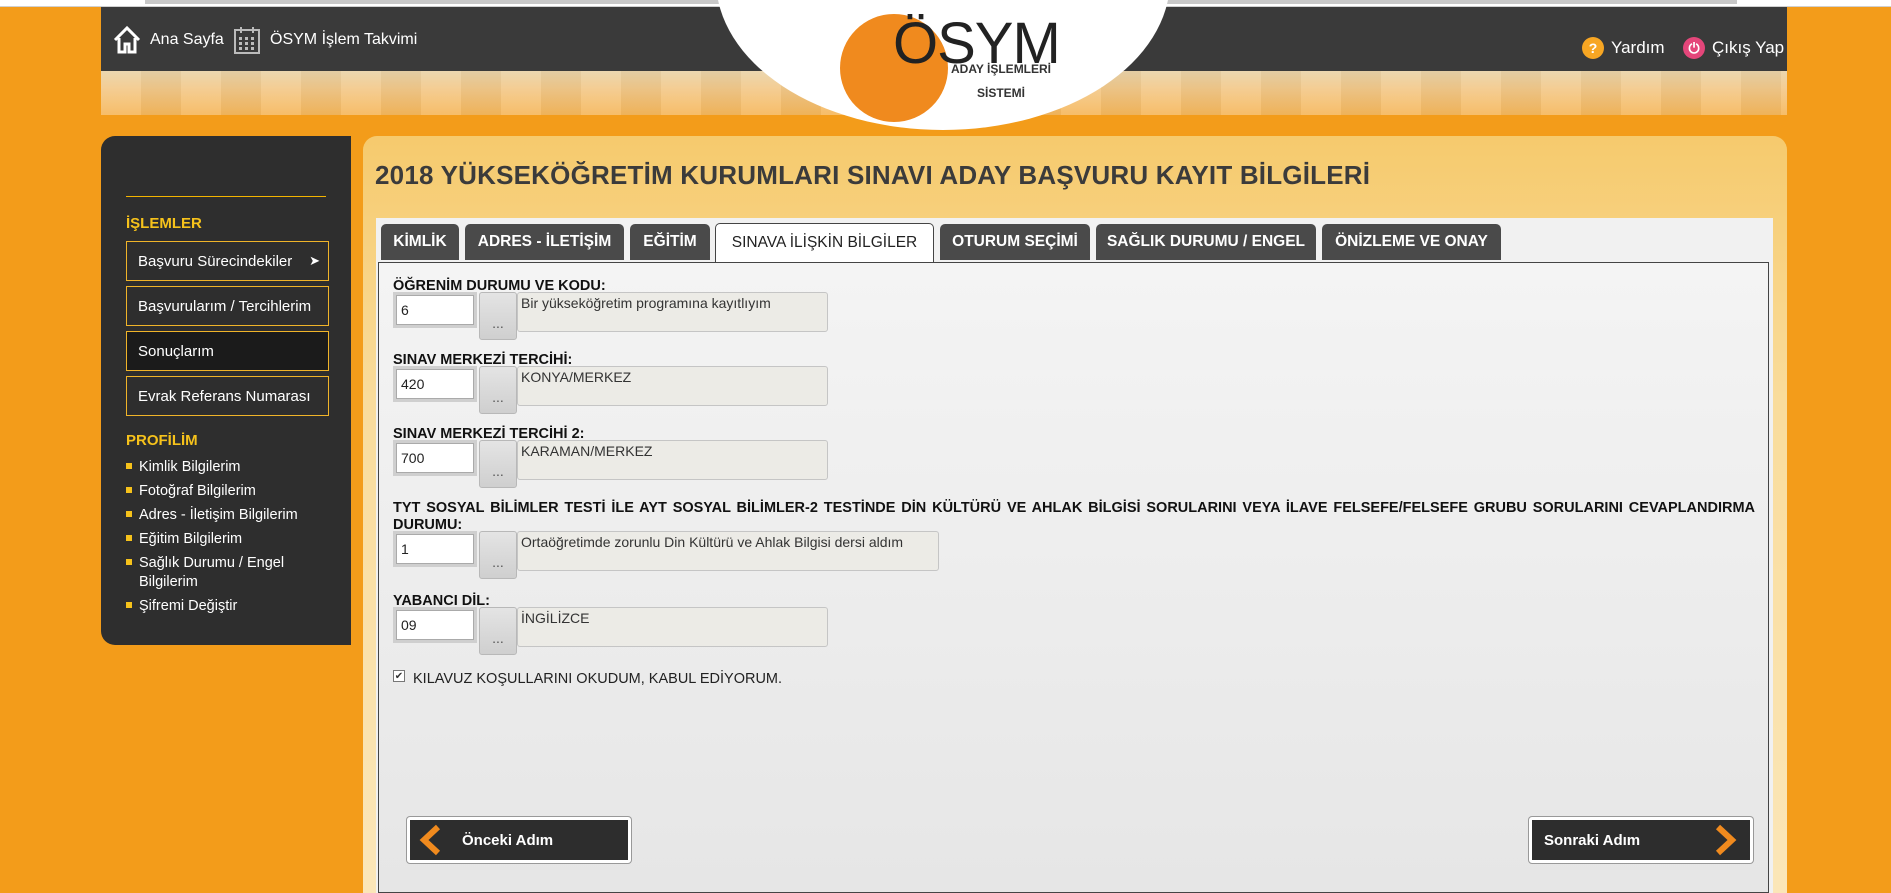 This screenshot has height=893, width=1891. I want to click on agreement-checkbox: ✔, so click(399, 676).